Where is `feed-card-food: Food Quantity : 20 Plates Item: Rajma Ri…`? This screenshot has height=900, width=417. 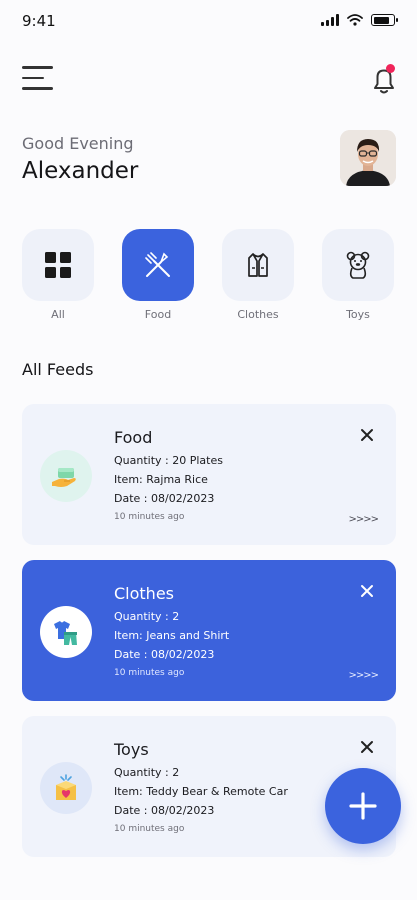 feed-card-food: Food Quantity : 20 Plates Item: Rajma Ri… is located at coordinates (209, 474).